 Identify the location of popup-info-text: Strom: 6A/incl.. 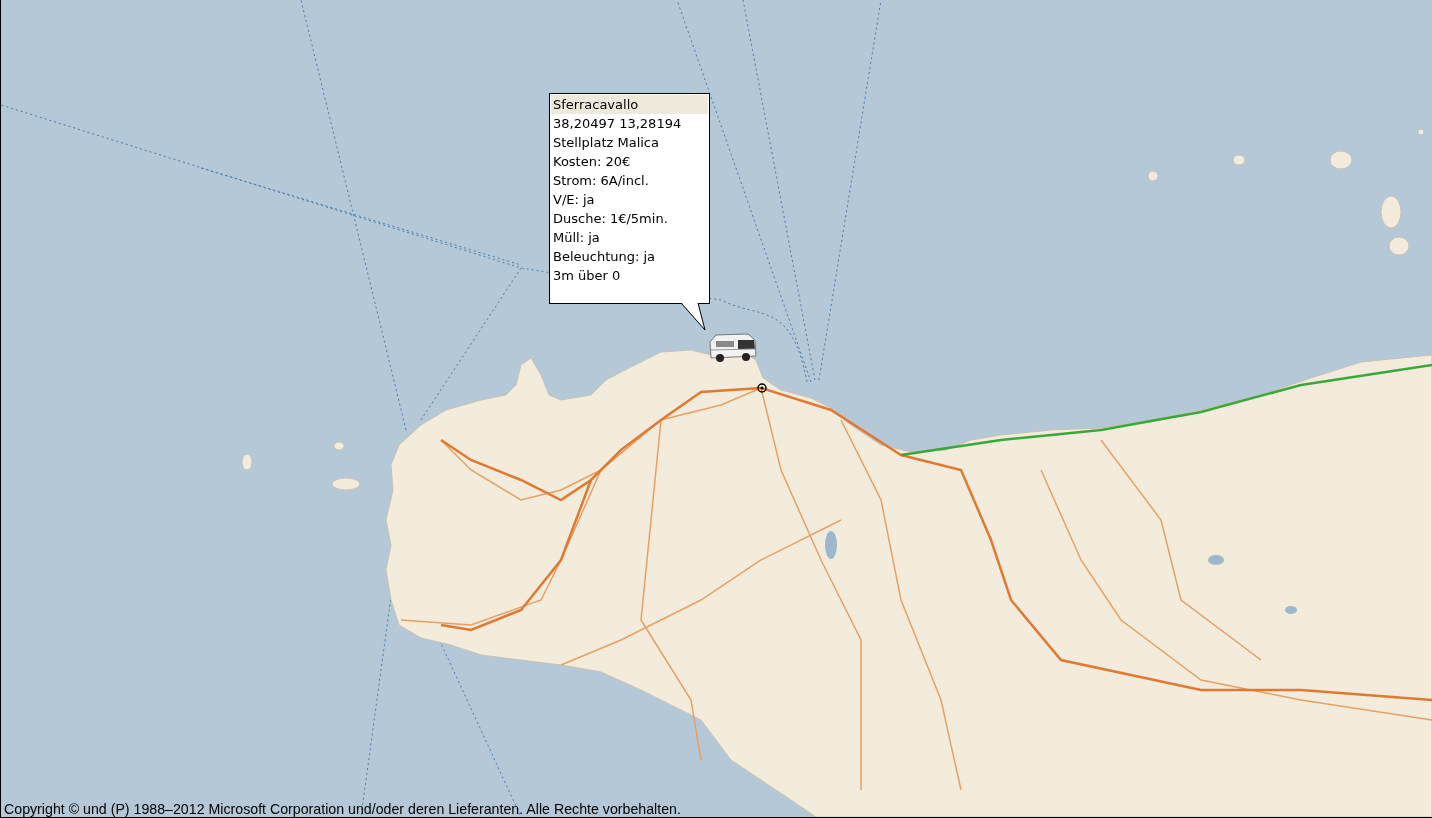
(601, 181).